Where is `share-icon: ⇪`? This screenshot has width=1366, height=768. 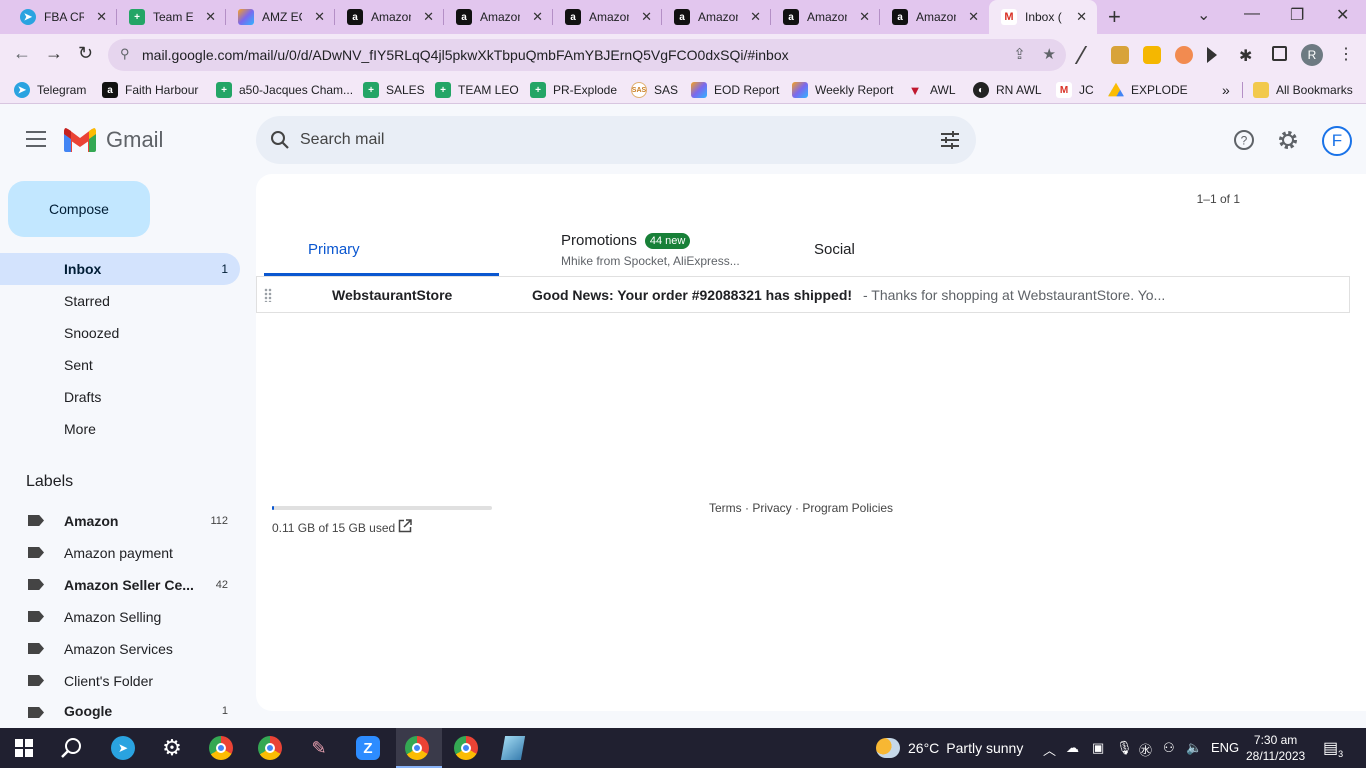
share-icon: ⇪ is located at coordinates (1019, 54).